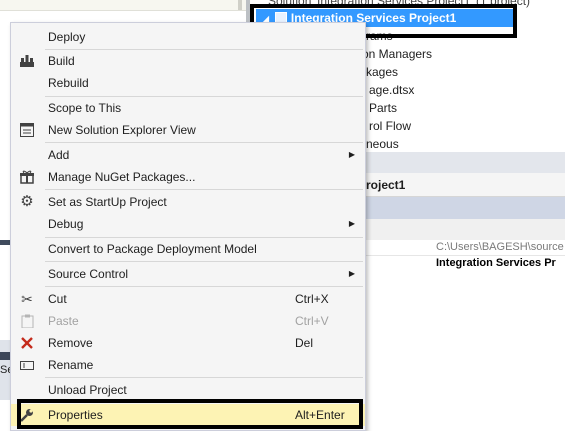 This screenshot has width=565, height=431. Describe the element at coordinates (500, 247) in the screenshot. I see `property-value: C:\Users\BAGESH\source` at that location.